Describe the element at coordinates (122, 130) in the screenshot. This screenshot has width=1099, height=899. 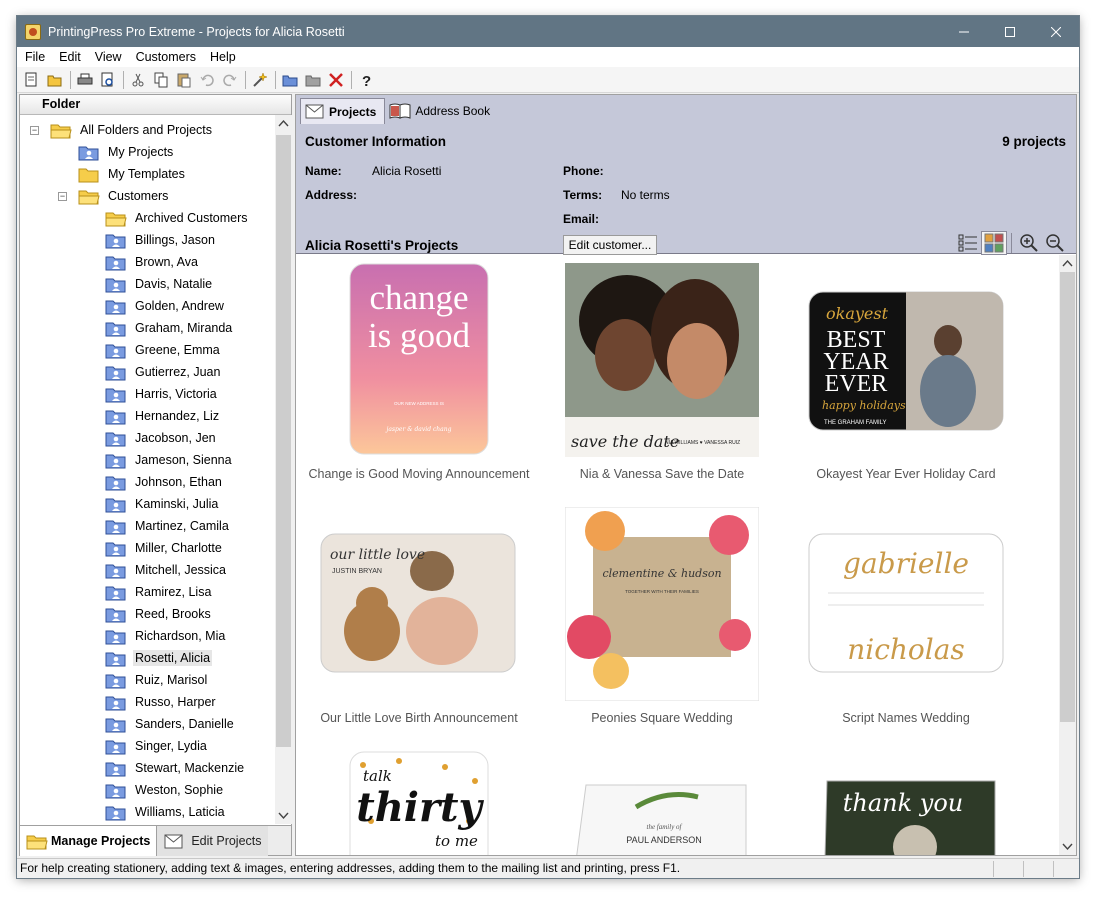
I see `tree-item-all-folders: − All Folders and Projects` at that location.